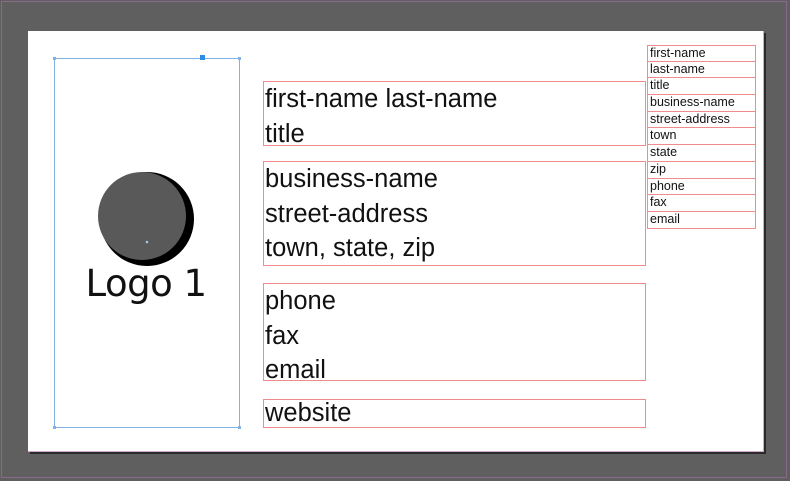 The width and height of the screenshot is (790, 481). What do you see at coordinates (346, 213) in the screenshot?
I see `street-address-line: street-address` at bounding box center [346, 213].